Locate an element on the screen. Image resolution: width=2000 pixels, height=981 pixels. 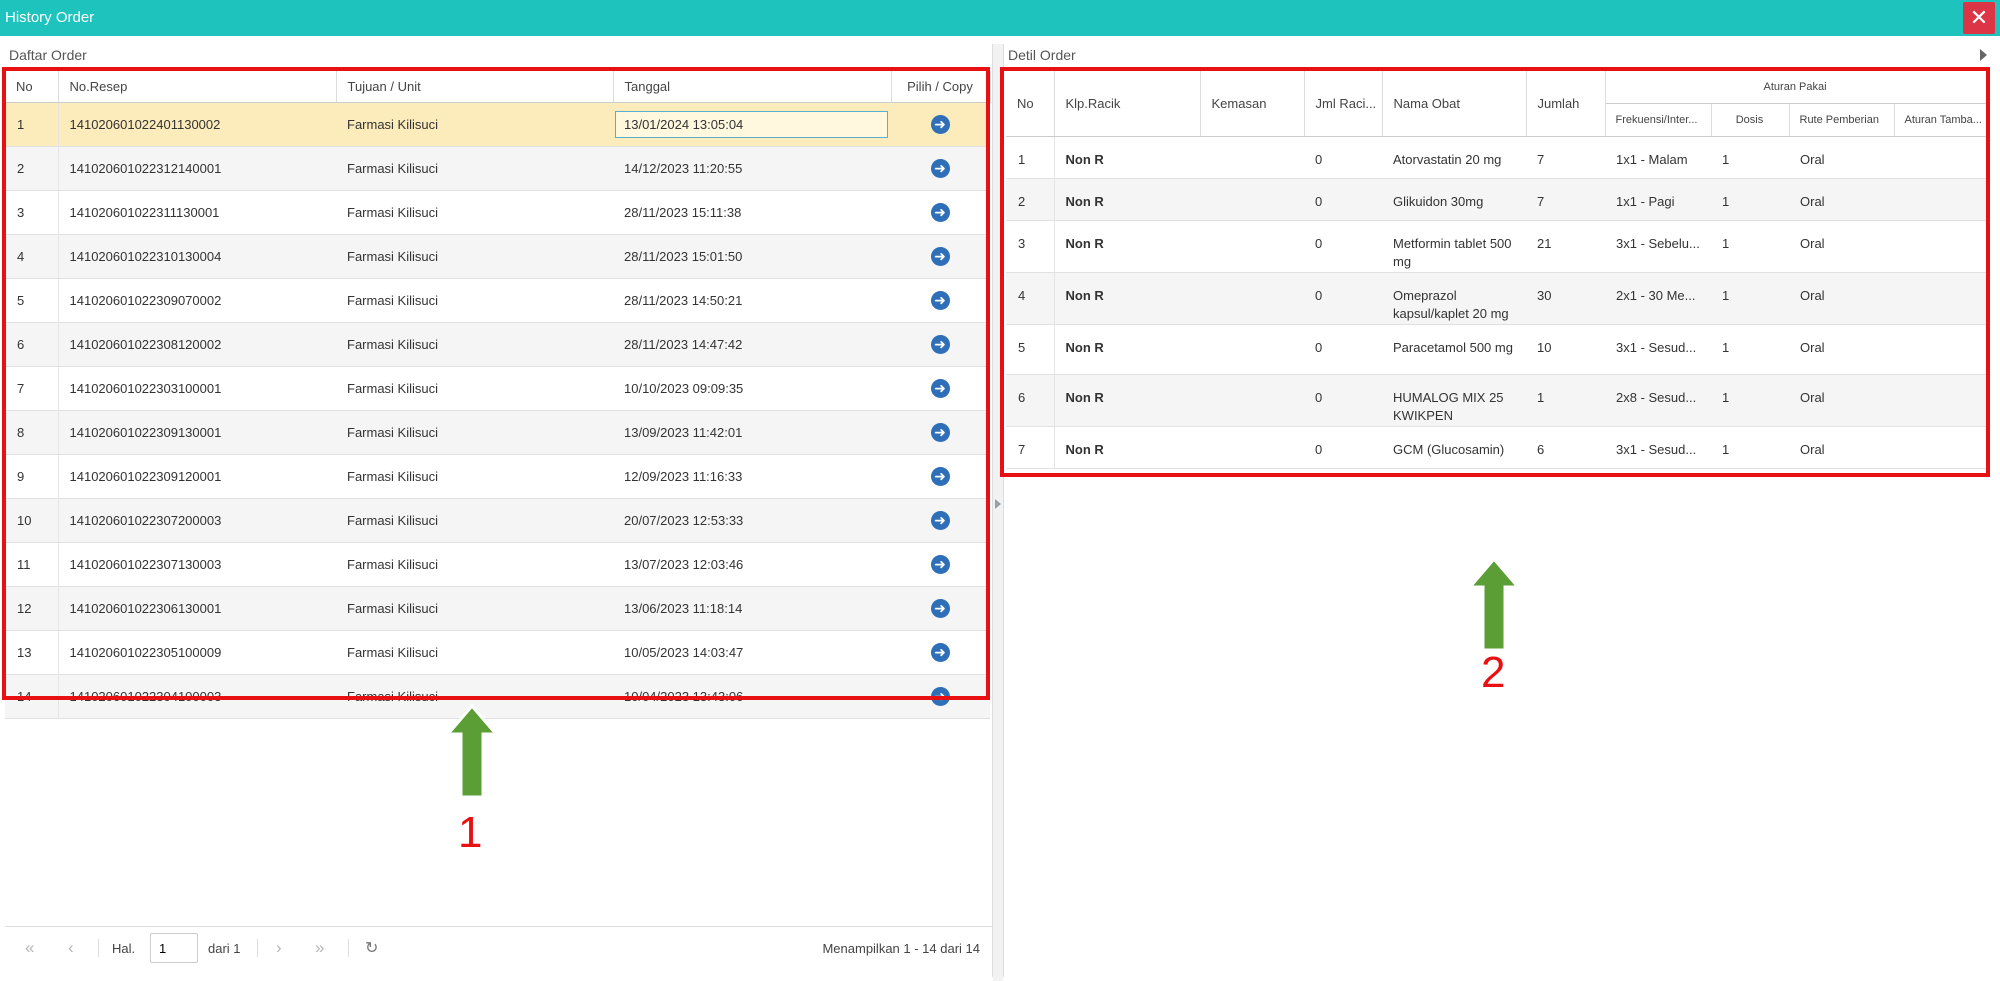
daftar-order-title: Daftar Order is located at coordinates (48, 55).